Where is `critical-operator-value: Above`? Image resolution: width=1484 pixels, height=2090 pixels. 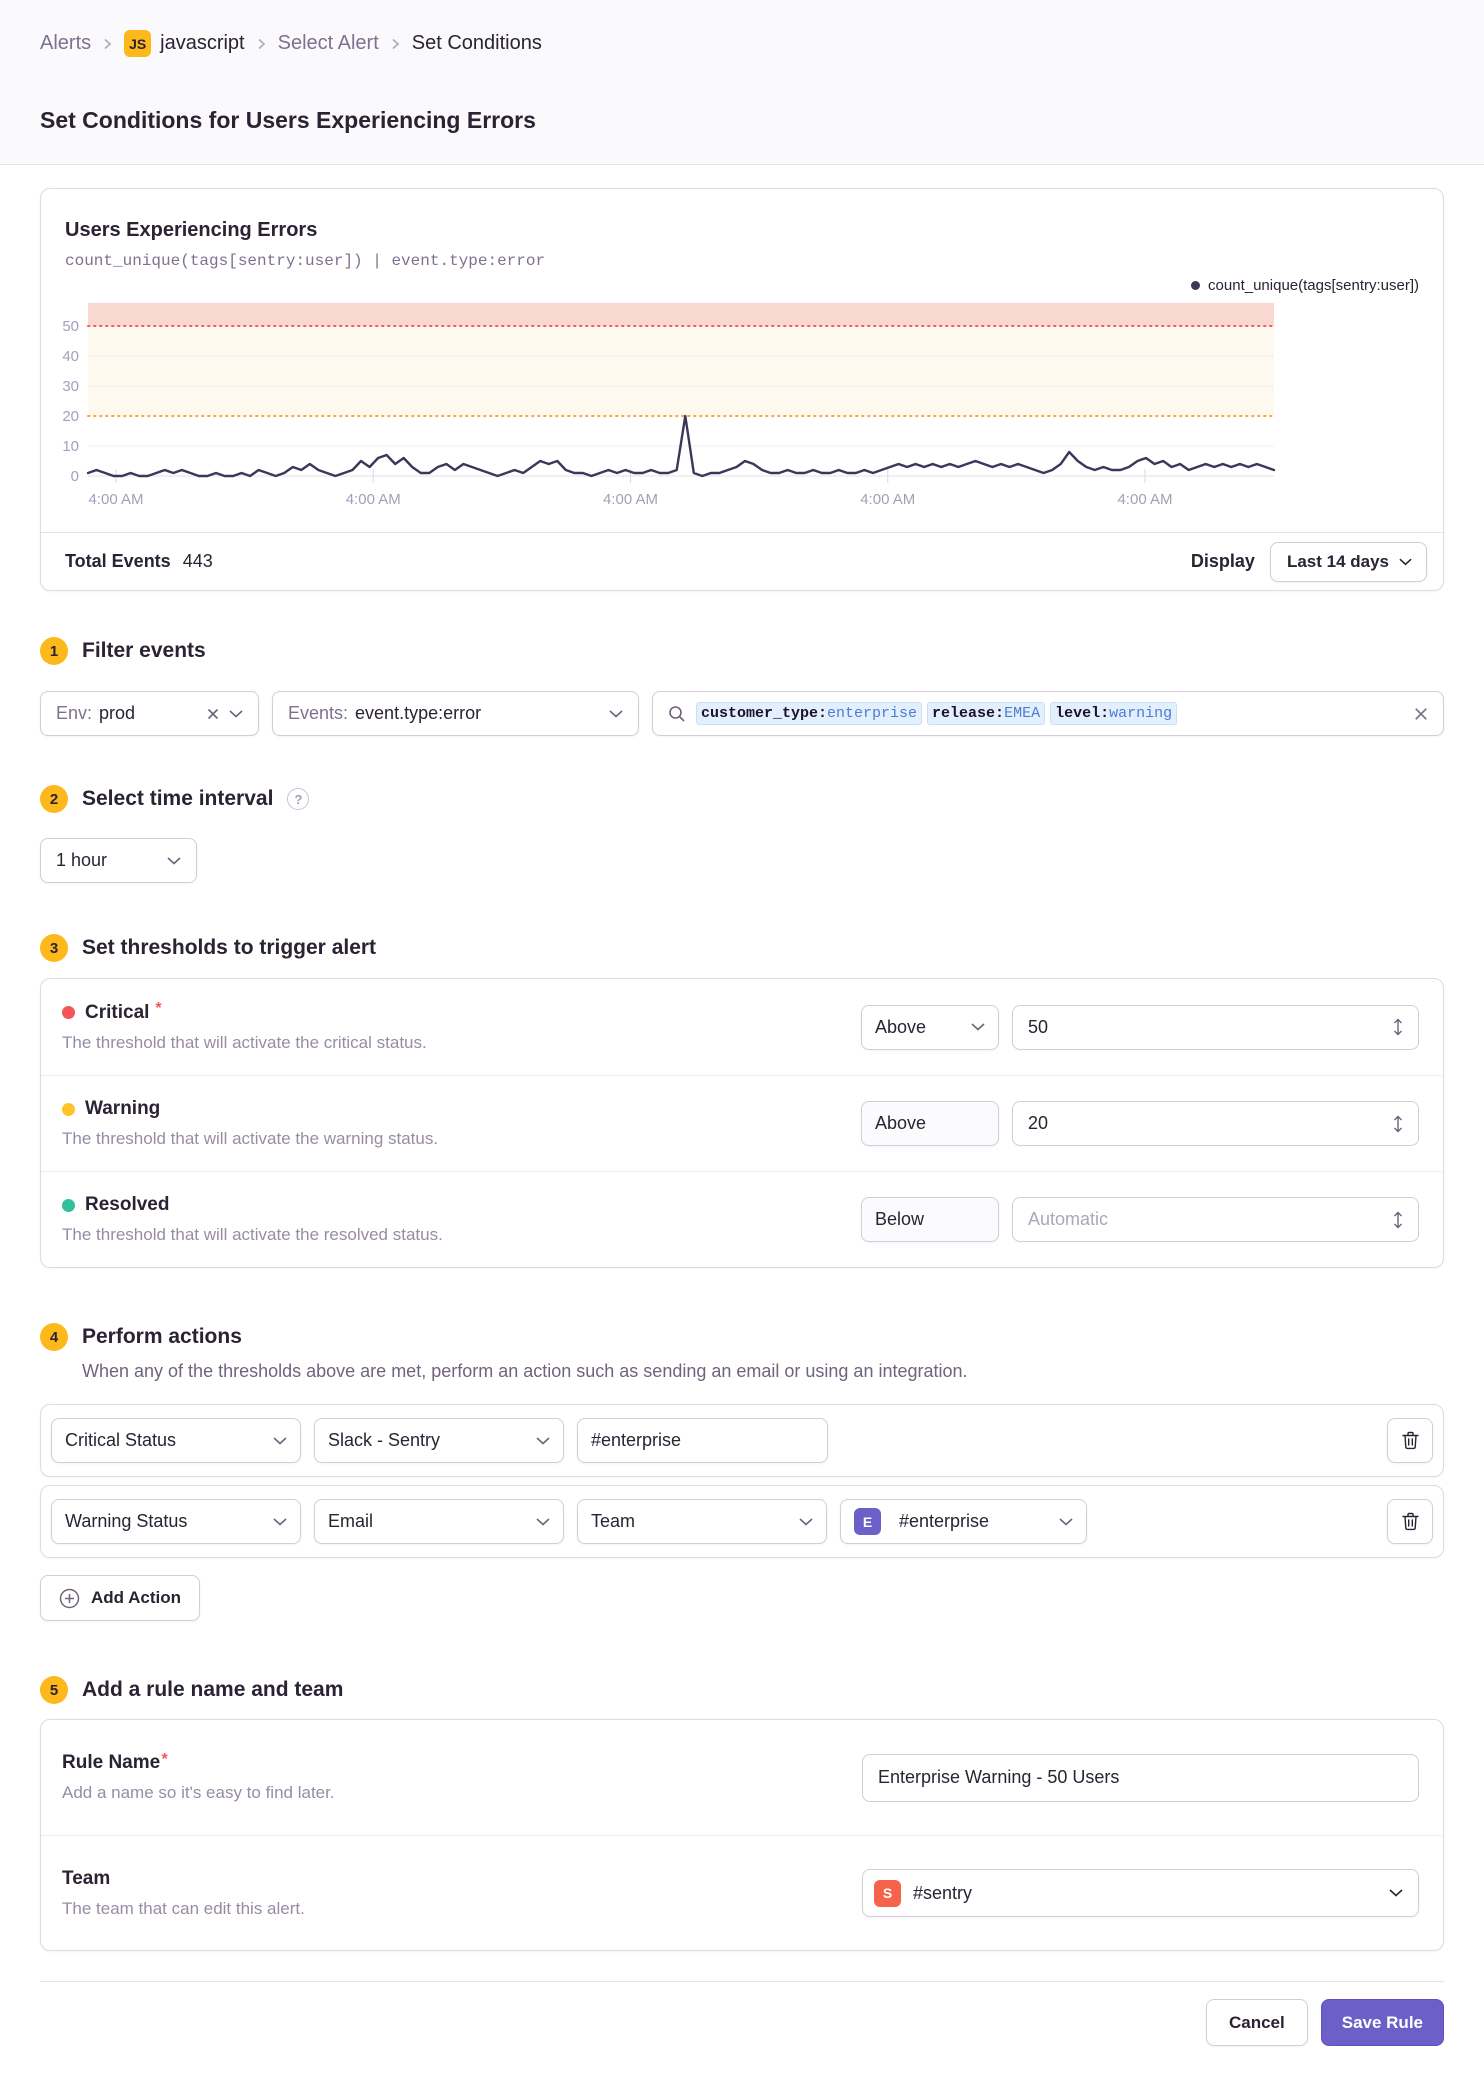
critical-operator-value: Above is located at coordinates (901, 1026).